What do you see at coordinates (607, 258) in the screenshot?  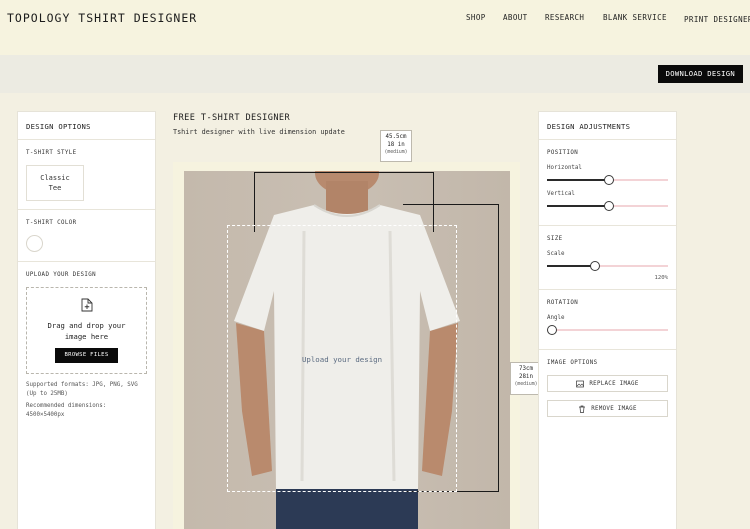 I see `size-section: SIZE Scale 120%` at bounding box center [607, 258].